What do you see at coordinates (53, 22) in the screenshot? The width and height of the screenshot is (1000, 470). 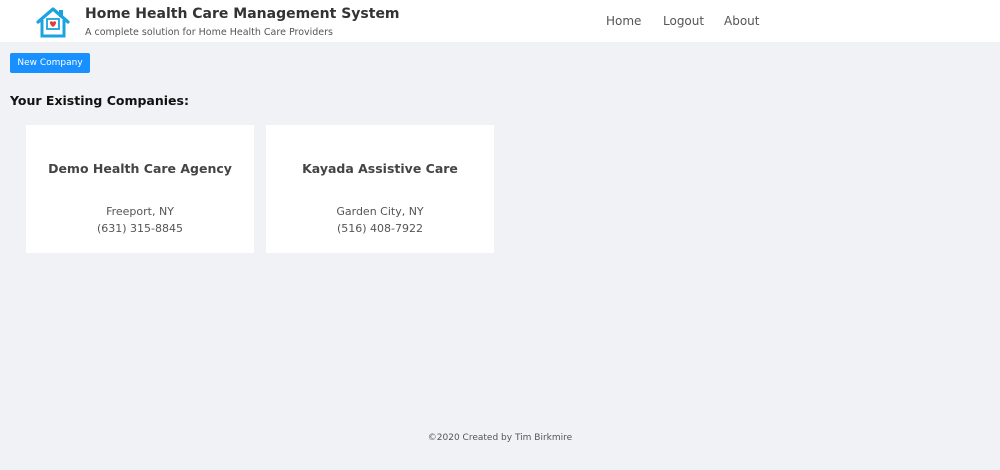 I see `house-heart-icon` at bounding box center [53, 22].